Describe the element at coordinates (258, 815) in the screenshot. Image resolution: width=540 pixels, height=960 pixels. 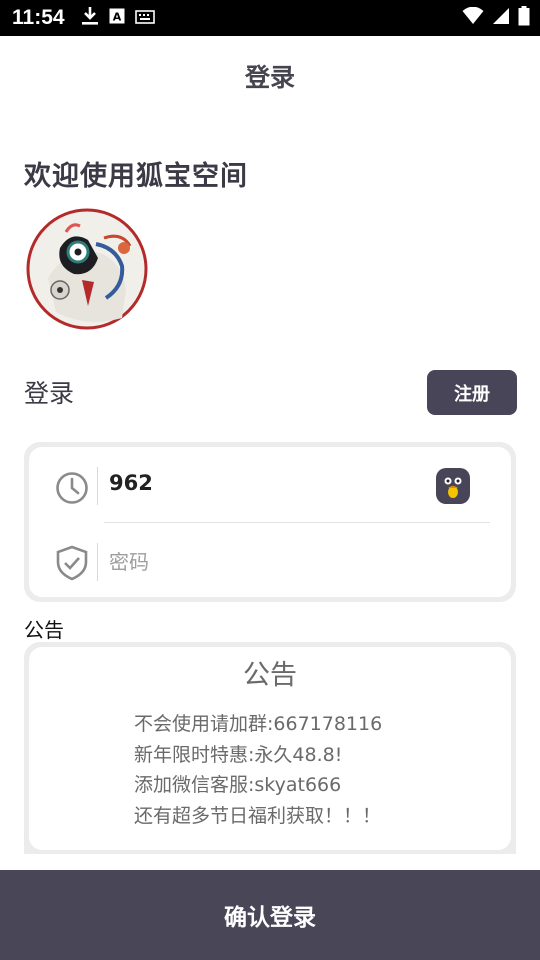
I see `notice-line: 还有超多节日福利获取！！！` at that location.